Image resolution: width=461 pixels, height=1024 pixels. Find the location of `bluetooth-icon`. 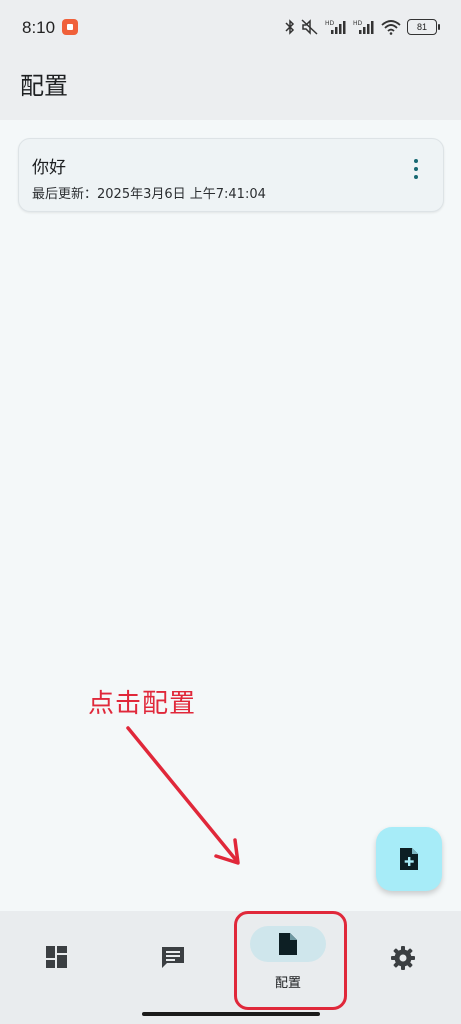

bluetooth-icon is located at coordinates (290, 27).